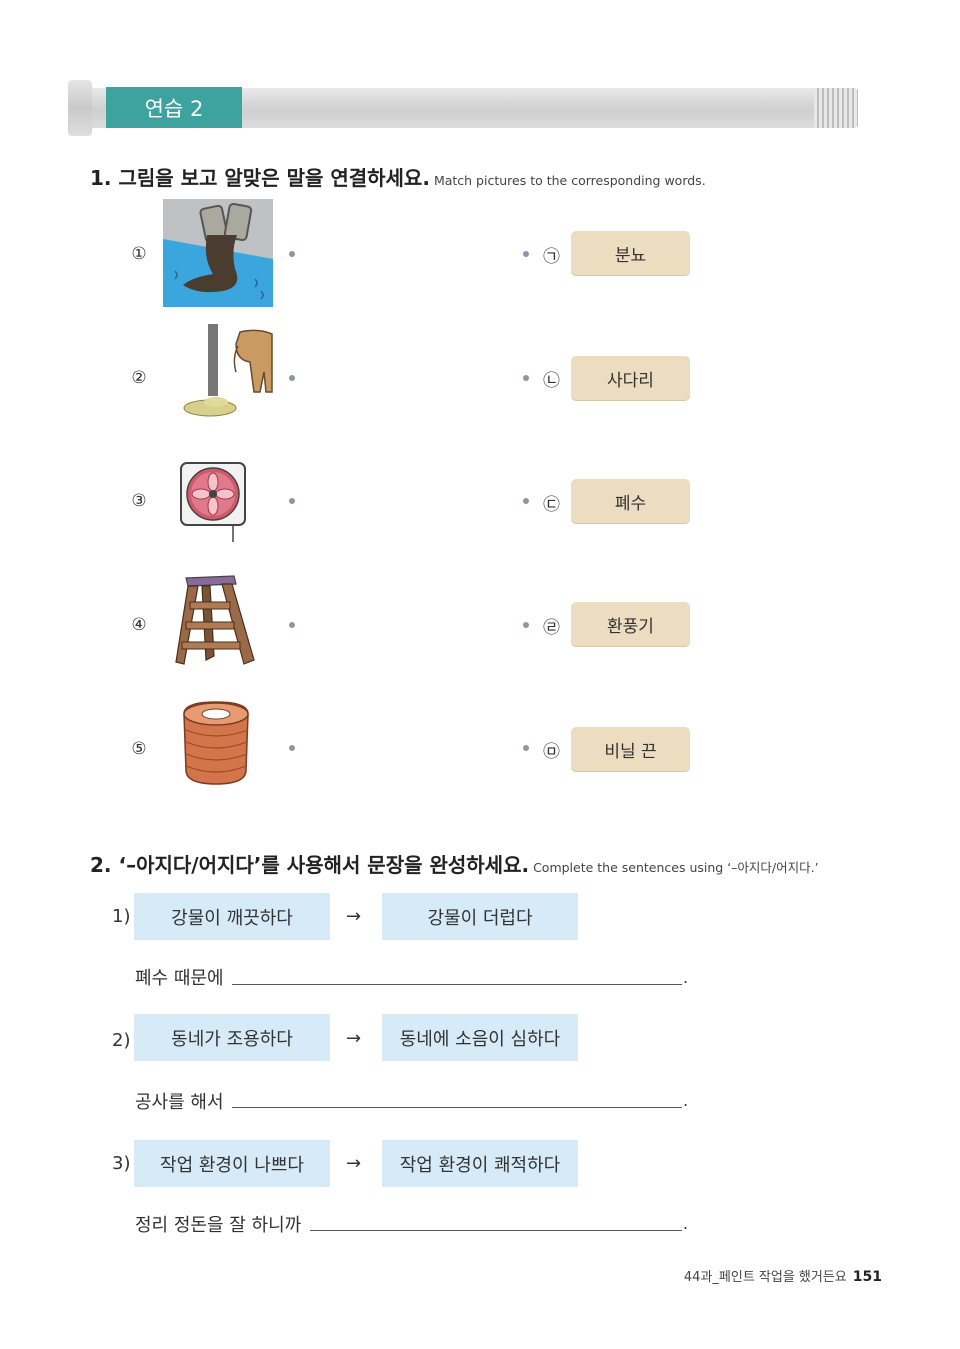  Describe the element at coordinates (630, 624) in the screenshot. I see `word-box: 환풍기` at that location.